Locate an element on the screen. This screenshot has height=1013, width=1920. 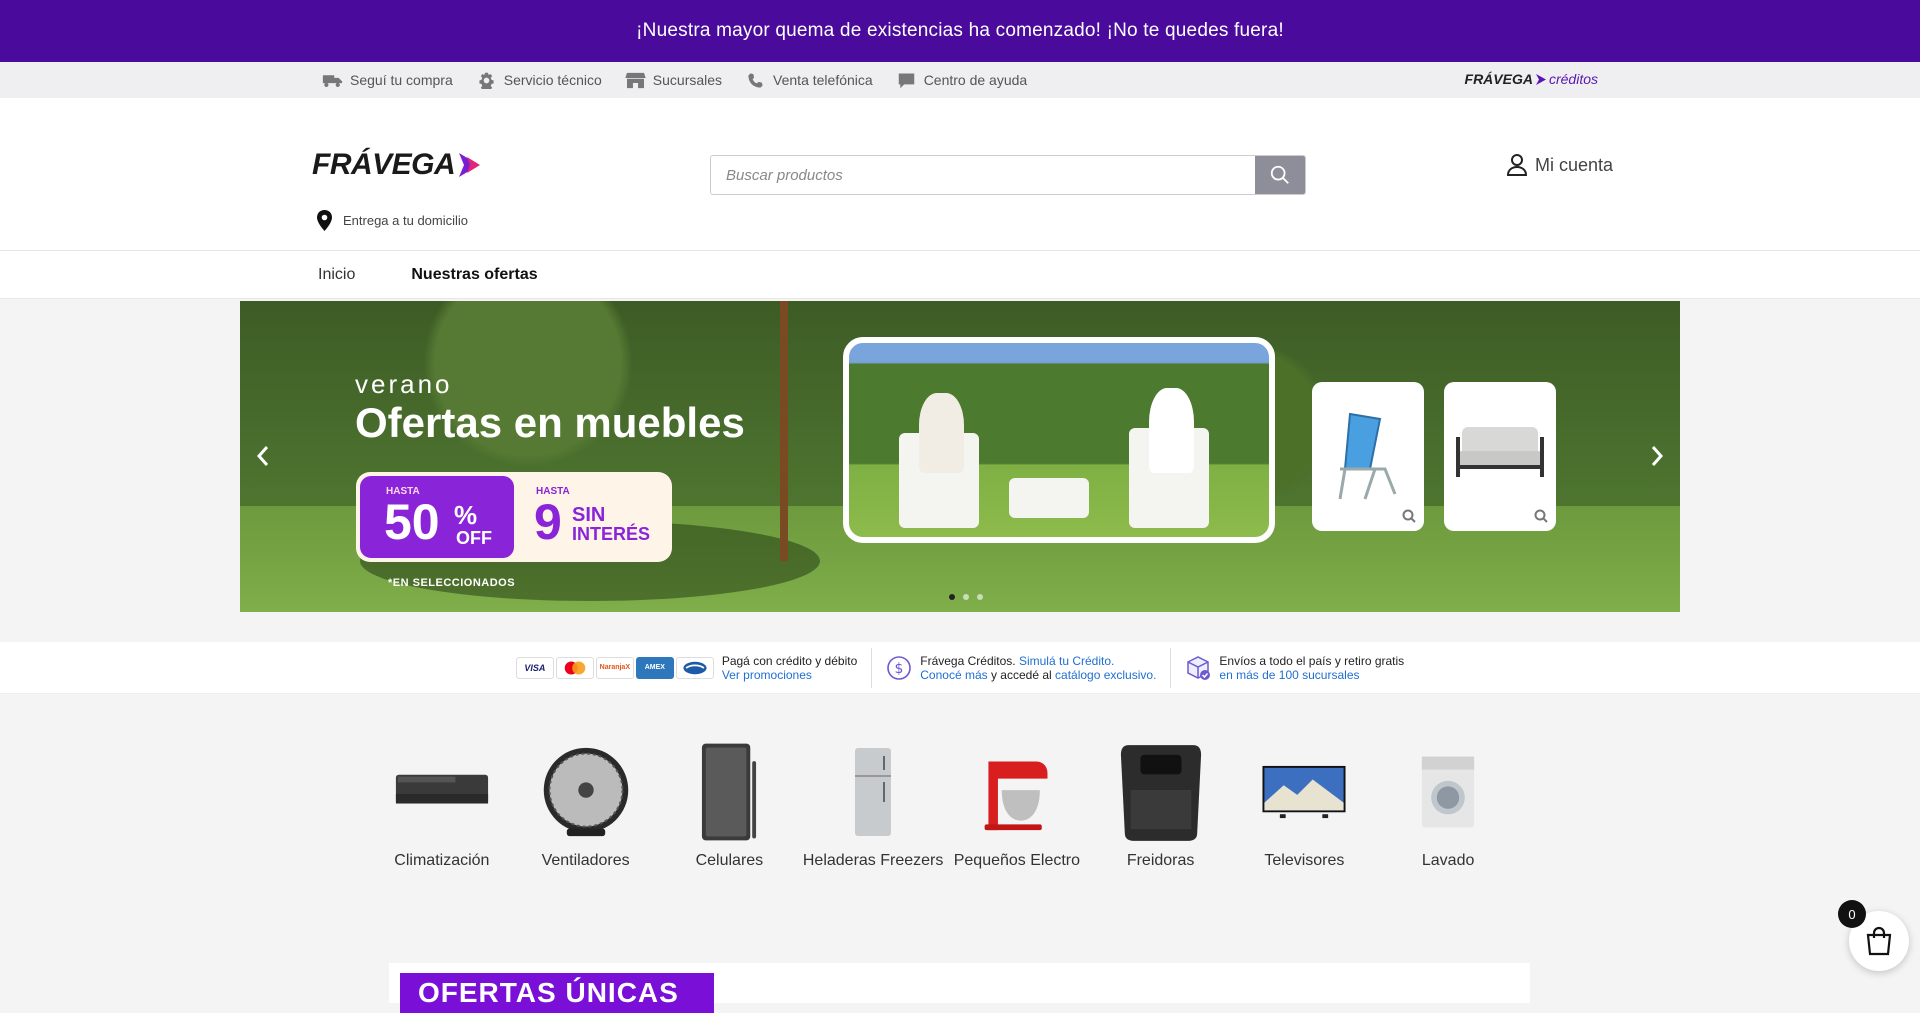
utility-label: Seguí tu compra is located at coordinates (401, 80).